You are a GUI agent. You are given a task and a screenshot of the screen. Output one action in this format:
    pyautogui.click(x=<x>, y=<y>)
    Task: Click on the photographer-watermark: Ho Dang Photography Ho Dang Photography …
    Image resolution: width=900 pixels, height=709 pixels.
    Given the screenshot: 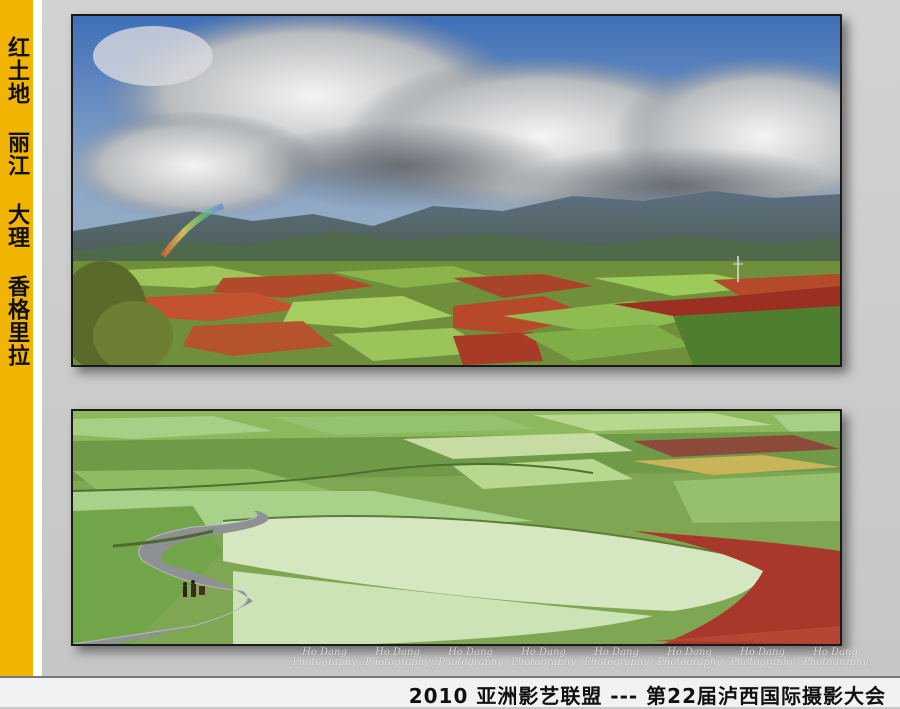 What is the action you would take?
    pyautogui.click(x=580, y=660)
    